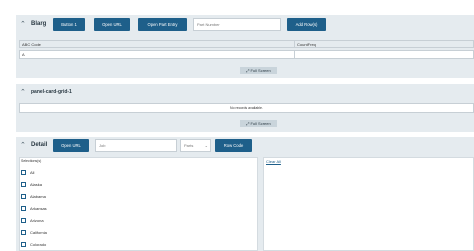 The width and height of the screenshot is (474, 251). What do you see at coordinates (157, 44) in the screenshot?
I see `grid-header-abc-code: ABC Code` at bounding box center [157, 44].